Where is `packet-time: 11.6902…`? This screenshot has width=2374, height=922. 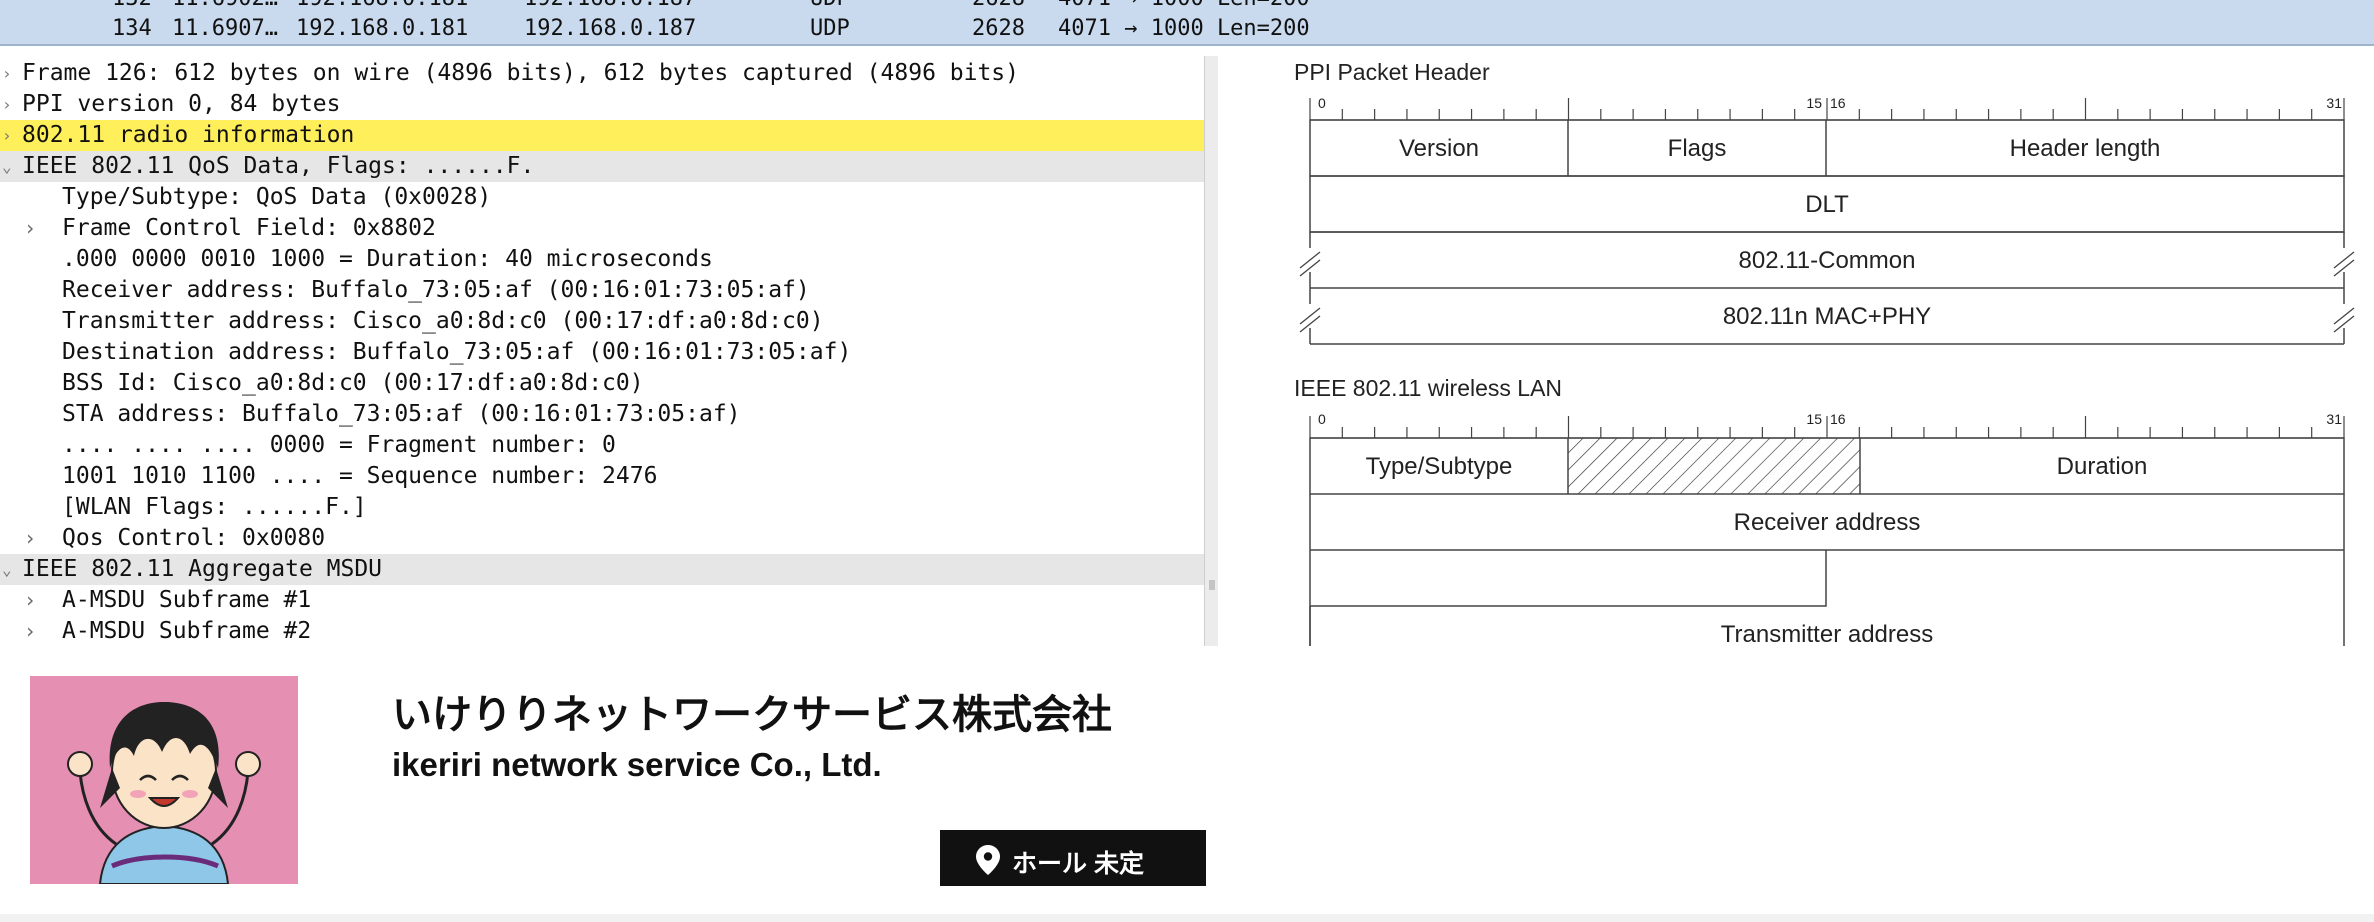 packet-time: 11.6902… is located at coordinates (225, 5).